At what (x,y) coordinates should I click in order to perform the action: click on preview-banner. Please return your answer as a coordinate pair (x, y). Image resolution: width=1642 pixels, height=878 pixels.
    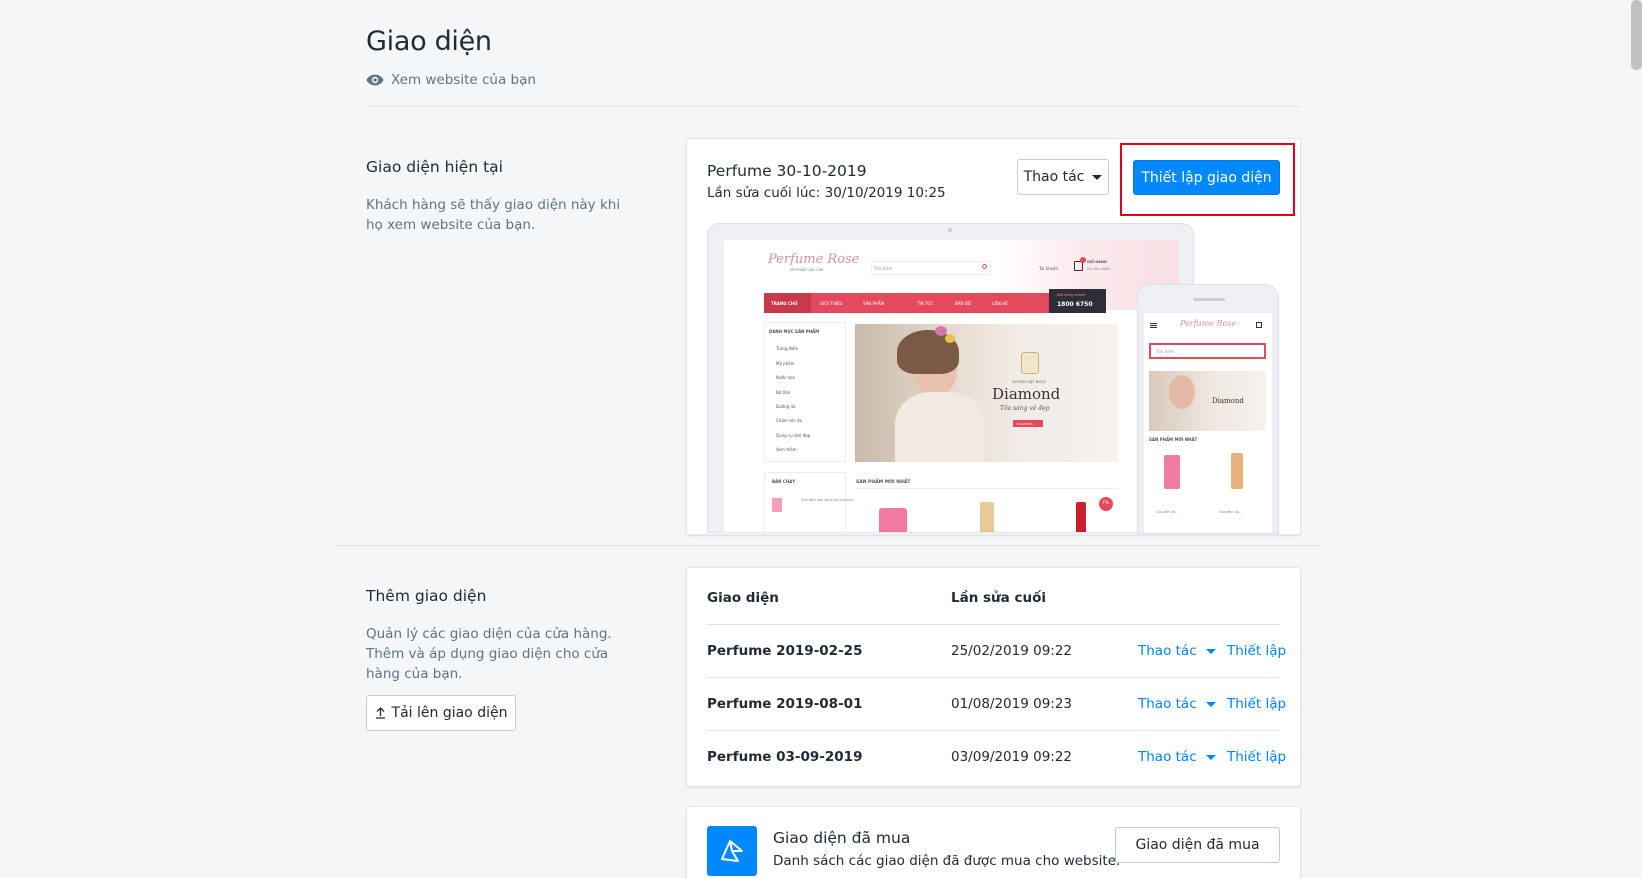
    Looking at the image, I should click on (986, 393).